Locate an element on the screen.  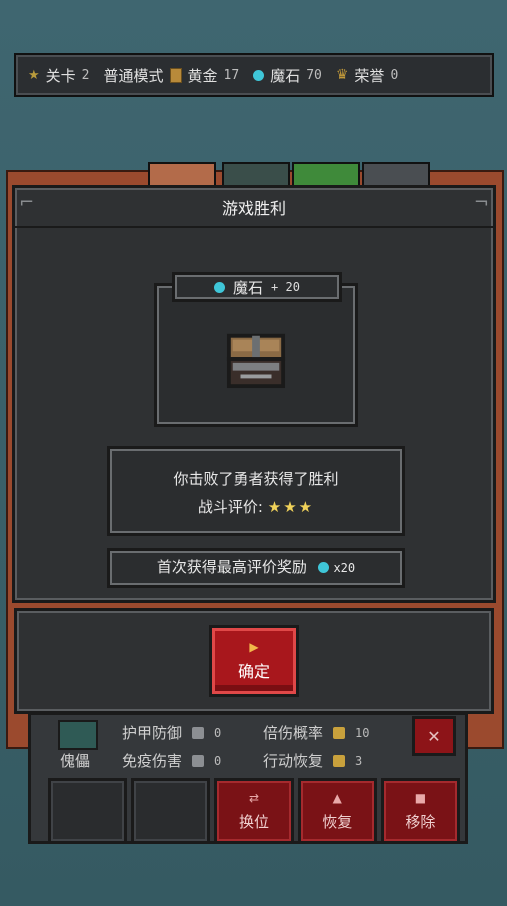
recover-stat: 行动恢复 3 is located at coordinates (312, 760).